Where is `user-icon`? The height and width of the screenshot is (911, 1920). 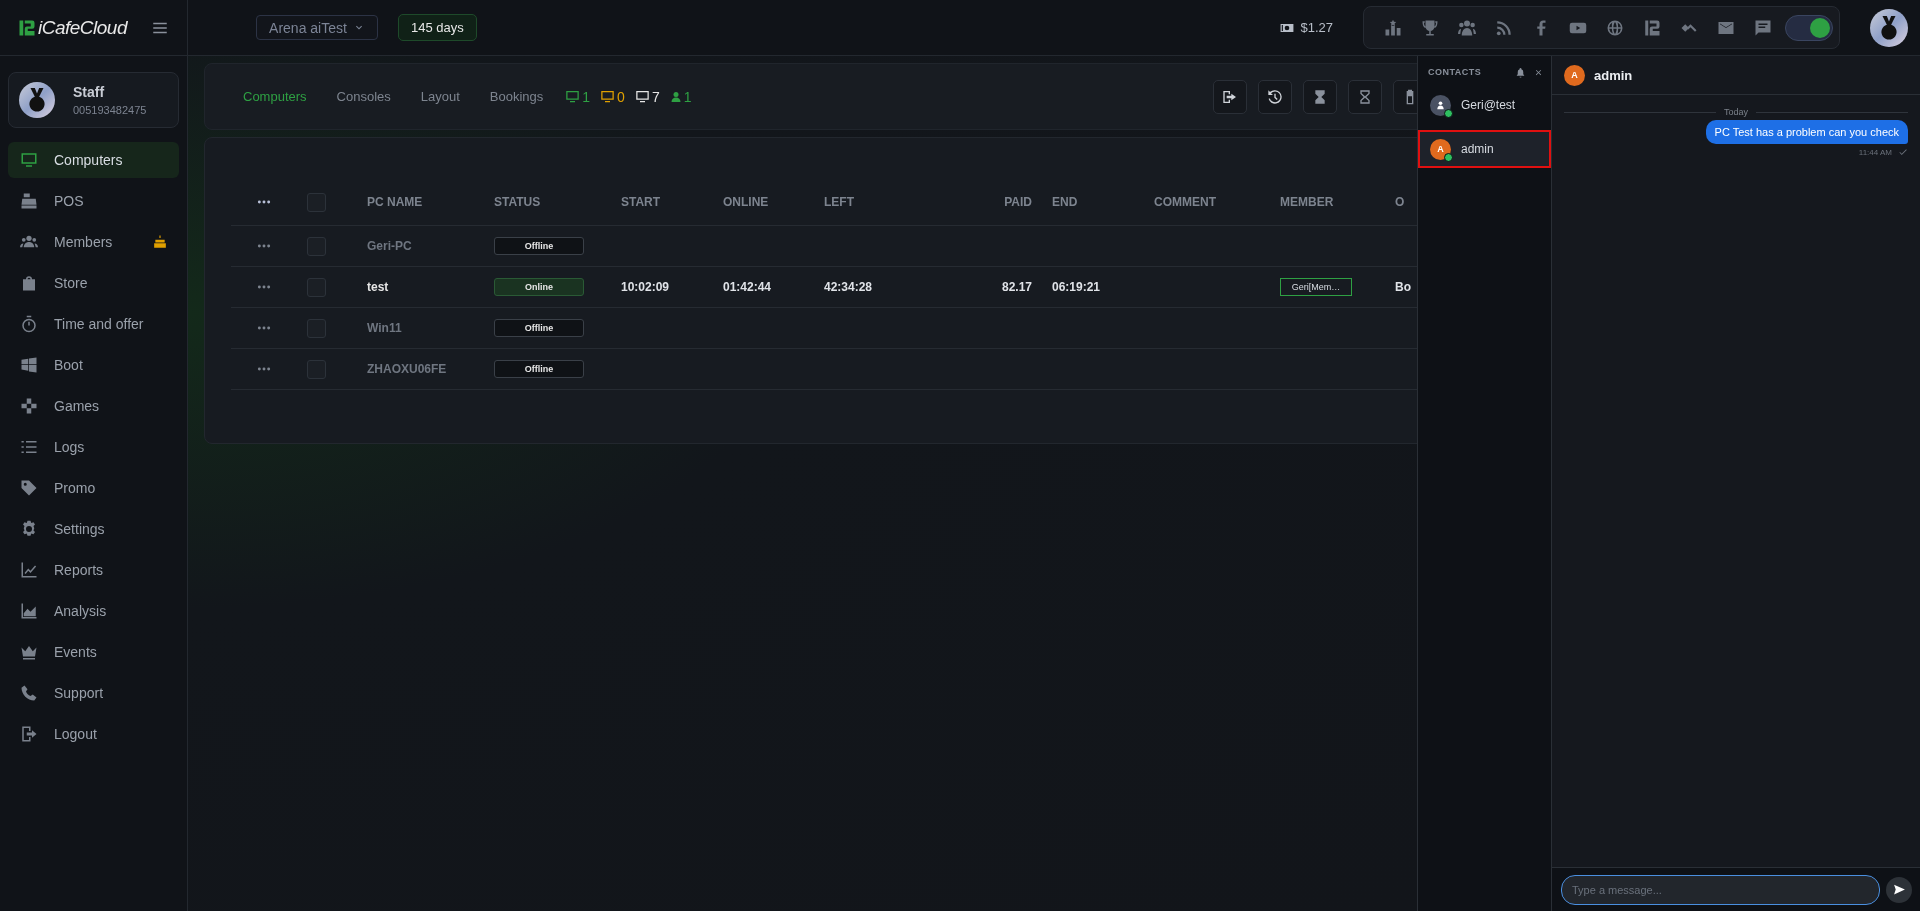 user-icon is located at coordinates (1440, 105).